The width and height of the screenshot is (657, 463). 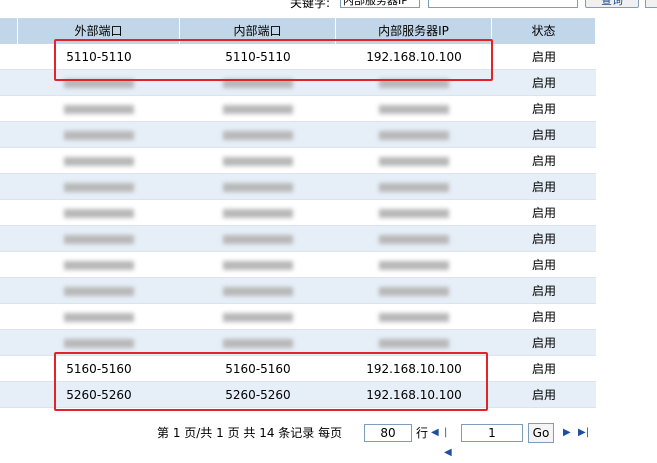 I want to click on last-icon: ▶|, so click(x=583, y=433).